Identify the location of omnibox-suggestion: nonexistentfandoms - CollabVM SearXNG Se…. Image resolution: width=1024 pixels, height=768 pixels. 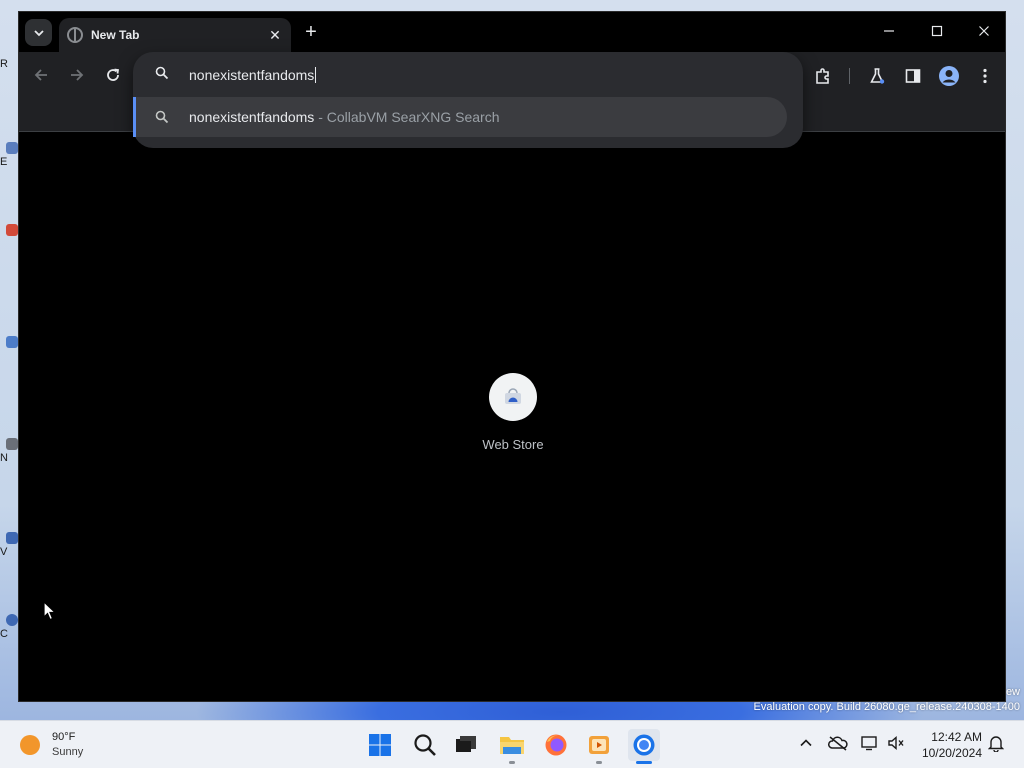
(460, 117).